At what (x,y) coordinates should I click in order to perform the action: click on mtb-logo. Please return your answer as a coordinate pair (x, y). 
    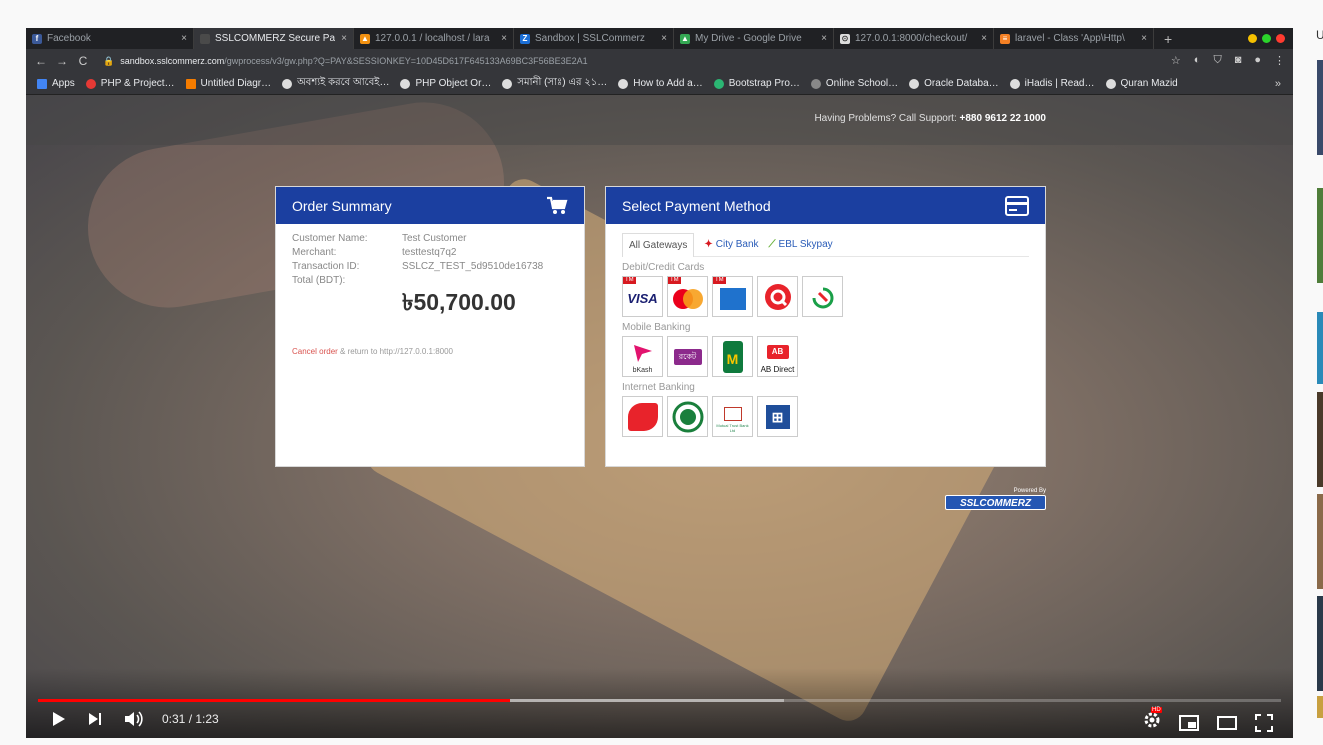
    Looking at the image, I should click on (732, 413).